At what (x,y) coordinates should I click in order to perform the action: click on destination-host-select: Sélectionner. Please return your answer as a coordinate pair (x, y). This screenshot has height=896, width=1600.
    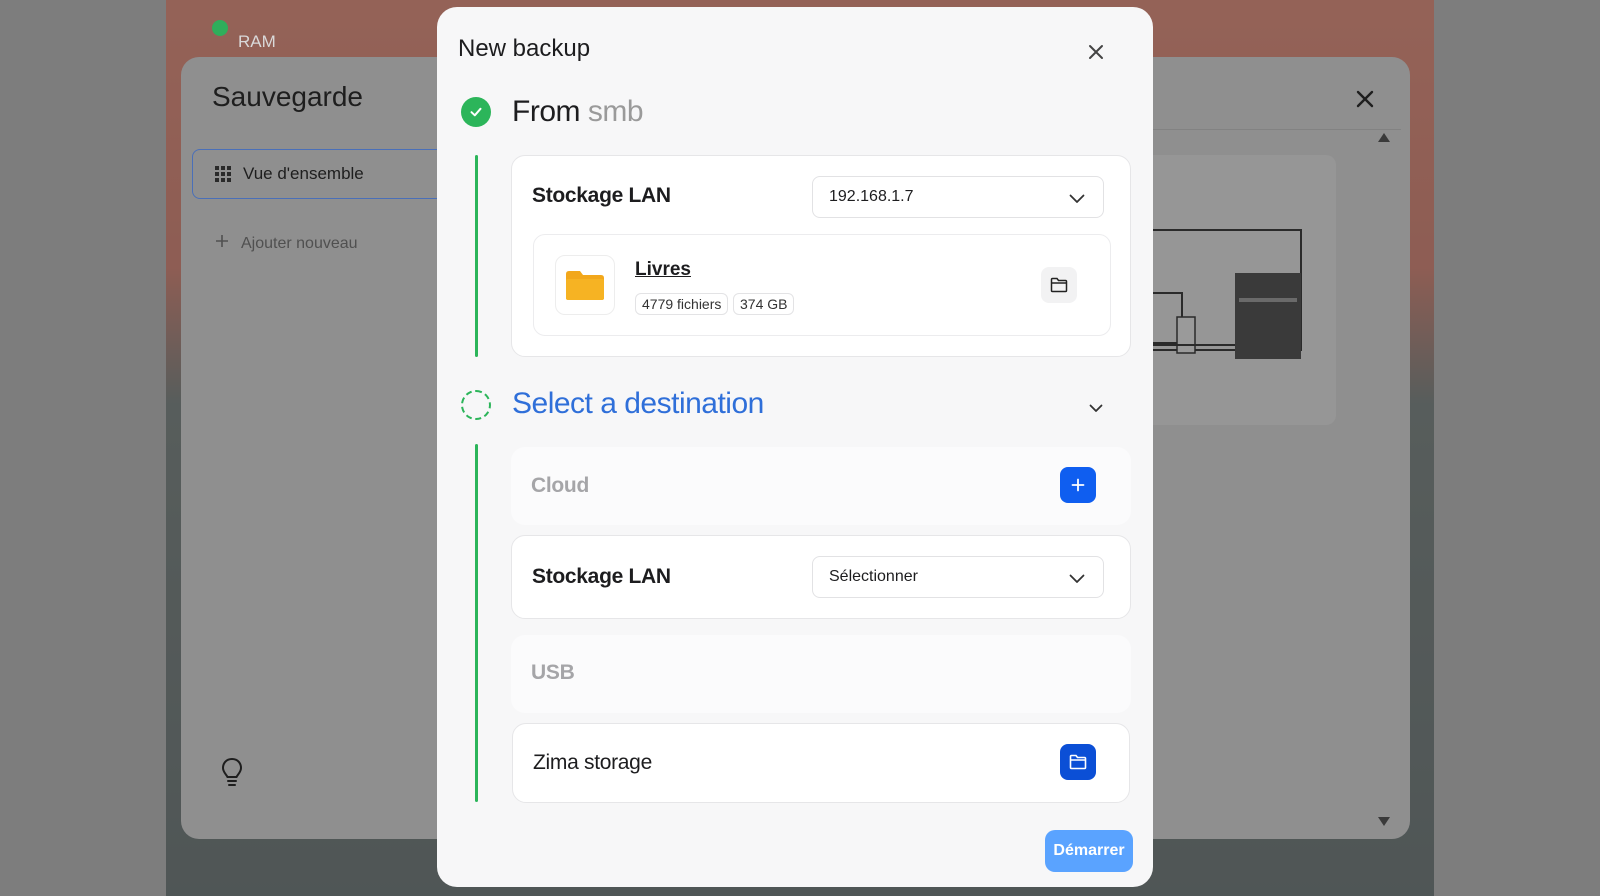
    Looking at the image, I should click on (958, 577).